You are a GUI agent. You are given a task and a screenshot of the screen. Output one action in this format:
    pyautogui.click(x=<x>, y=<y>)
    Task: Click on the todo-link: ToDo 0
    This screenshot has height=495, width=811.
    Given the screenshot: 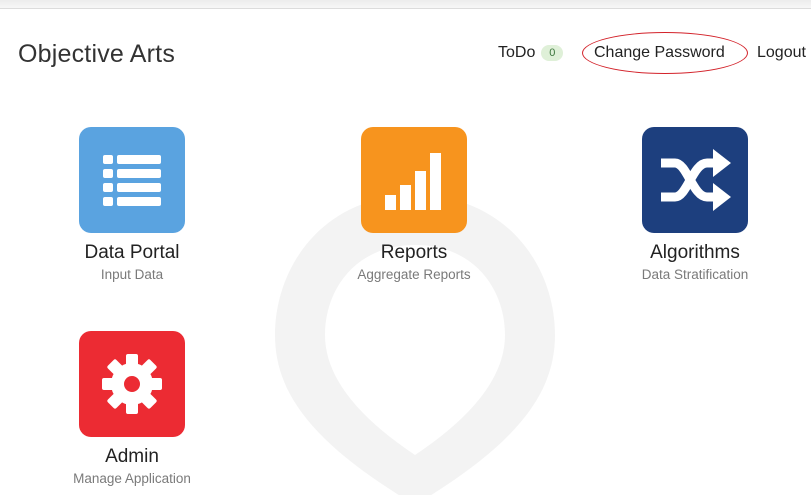 What is the action you would take?
    pyautogui.click(x=531, y=53)
    